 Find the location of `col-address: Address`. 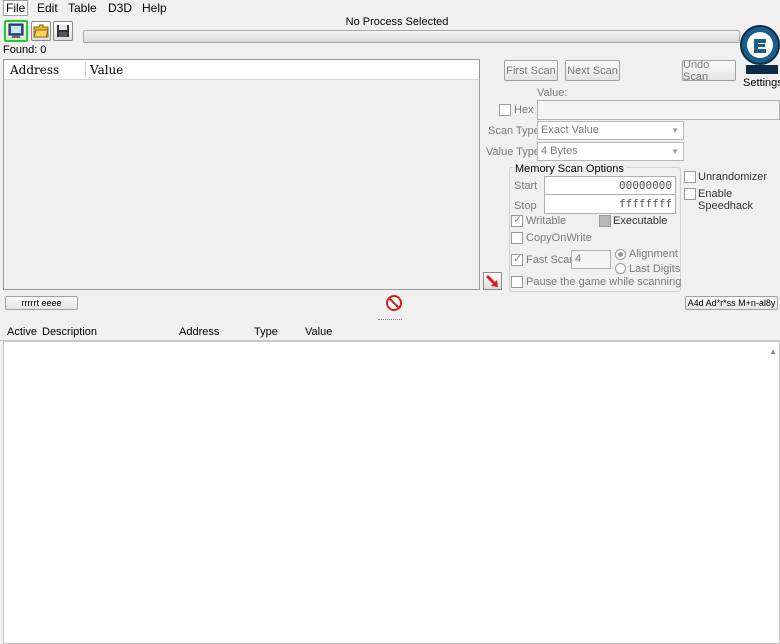

col-address: Address is located at coordinates (199, 332).